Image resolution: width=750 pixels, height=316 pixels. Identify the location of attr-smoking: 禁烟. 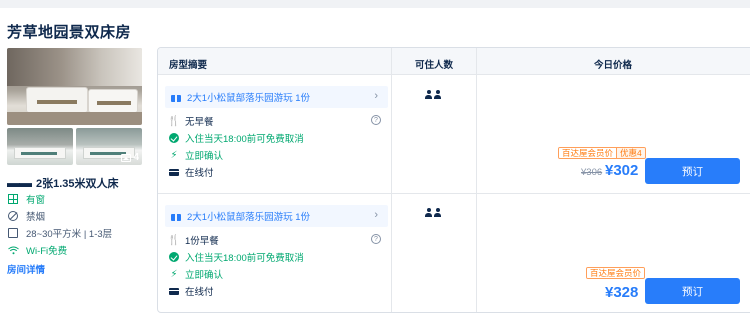
(26, 216).